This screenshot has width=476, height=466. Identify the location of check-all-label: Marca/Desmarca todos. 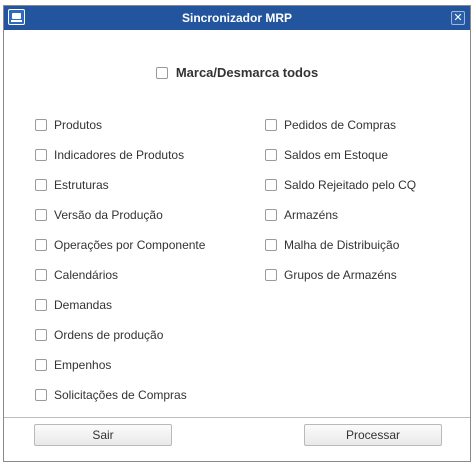
(247, 72).